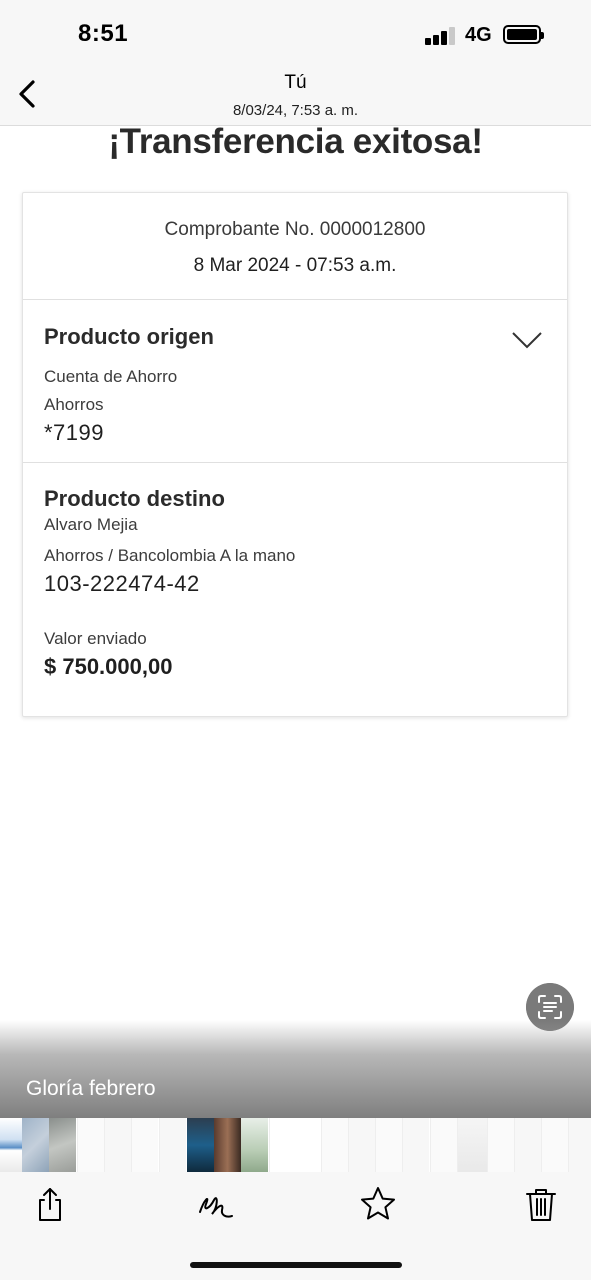 This screenshot has width=591, height=1280. I want to click on sender-title: Tú, so click(295, 82).